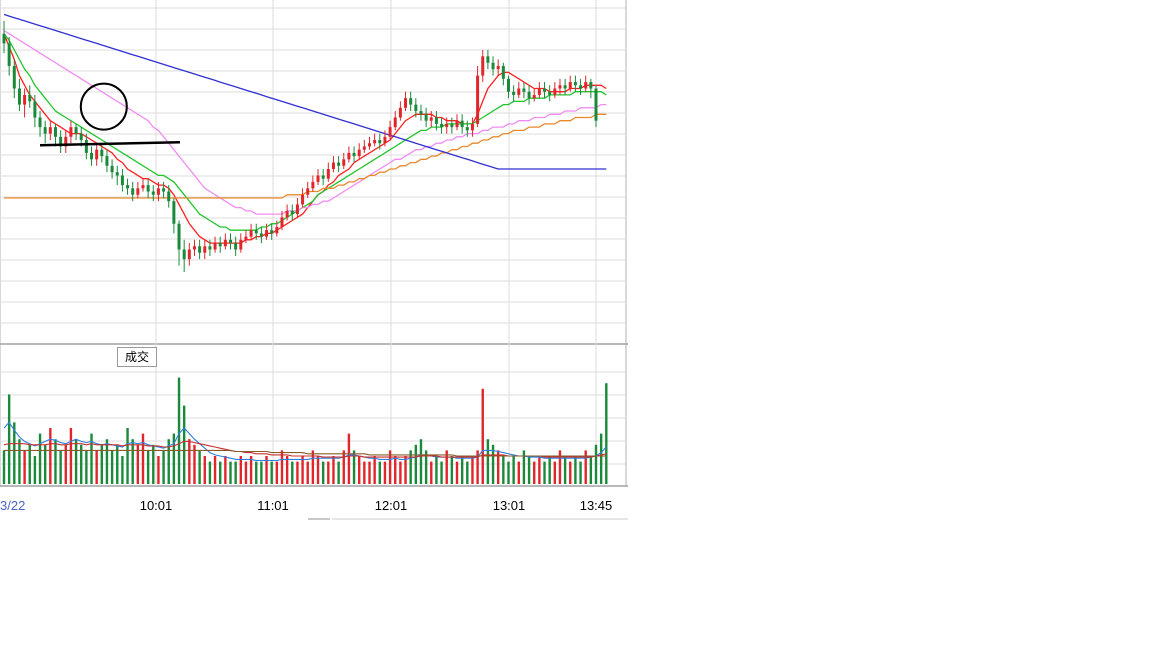 This screenshot has width=1152, height=648. Describe the element at coordinates (596, 505) in the screenshot. I see `x-tick-label: 13:45` at that location.